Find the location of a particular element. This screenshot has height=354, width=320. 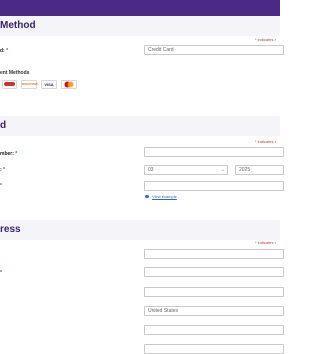

payment-method-label: d: * is located at coordinates (4, 51).